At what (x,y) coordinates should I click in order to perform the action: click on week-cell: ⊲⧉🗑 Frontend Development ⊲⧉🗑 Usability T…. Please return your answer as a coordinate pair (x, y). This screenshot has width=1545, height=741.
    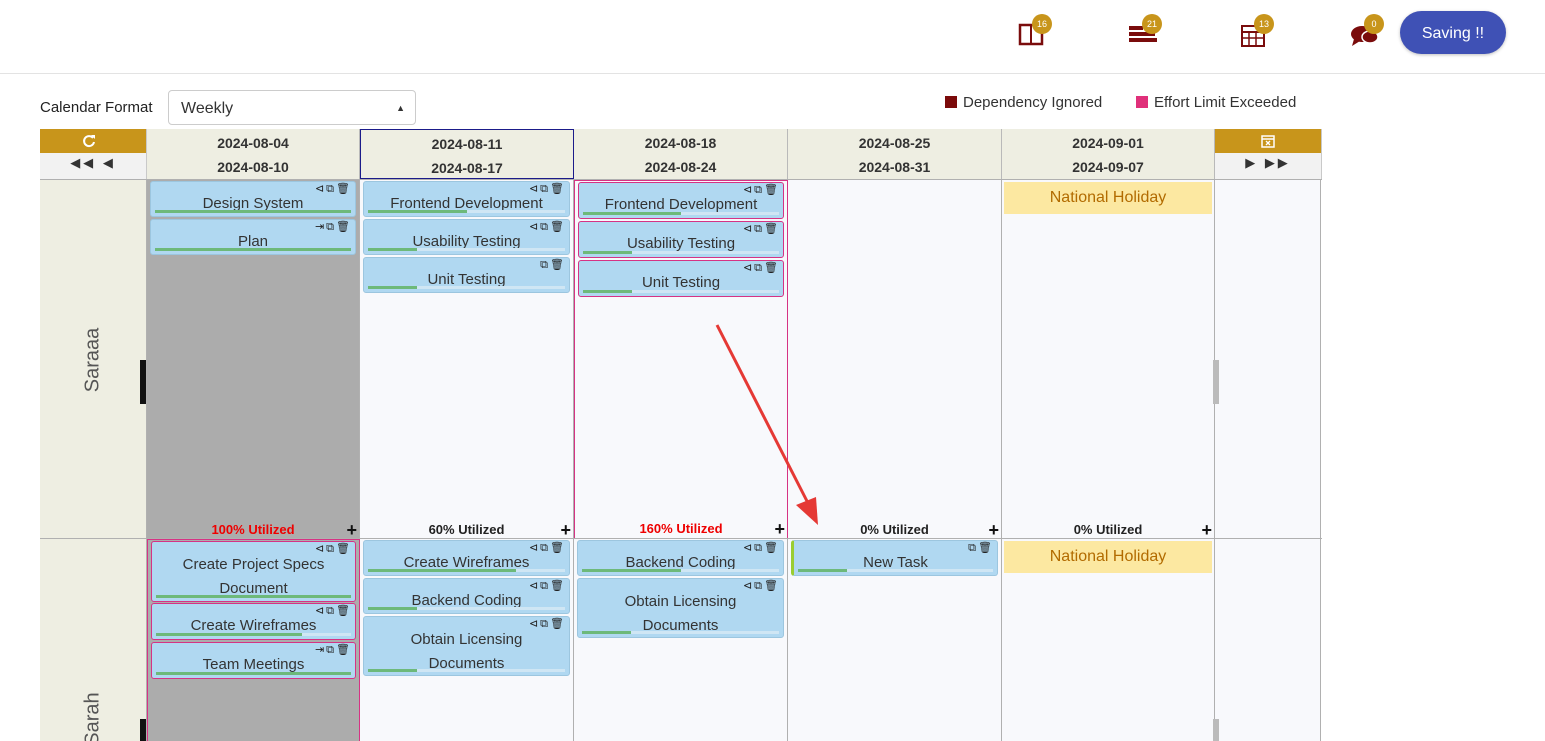
    Looking at the image, I should click on (467, 359).